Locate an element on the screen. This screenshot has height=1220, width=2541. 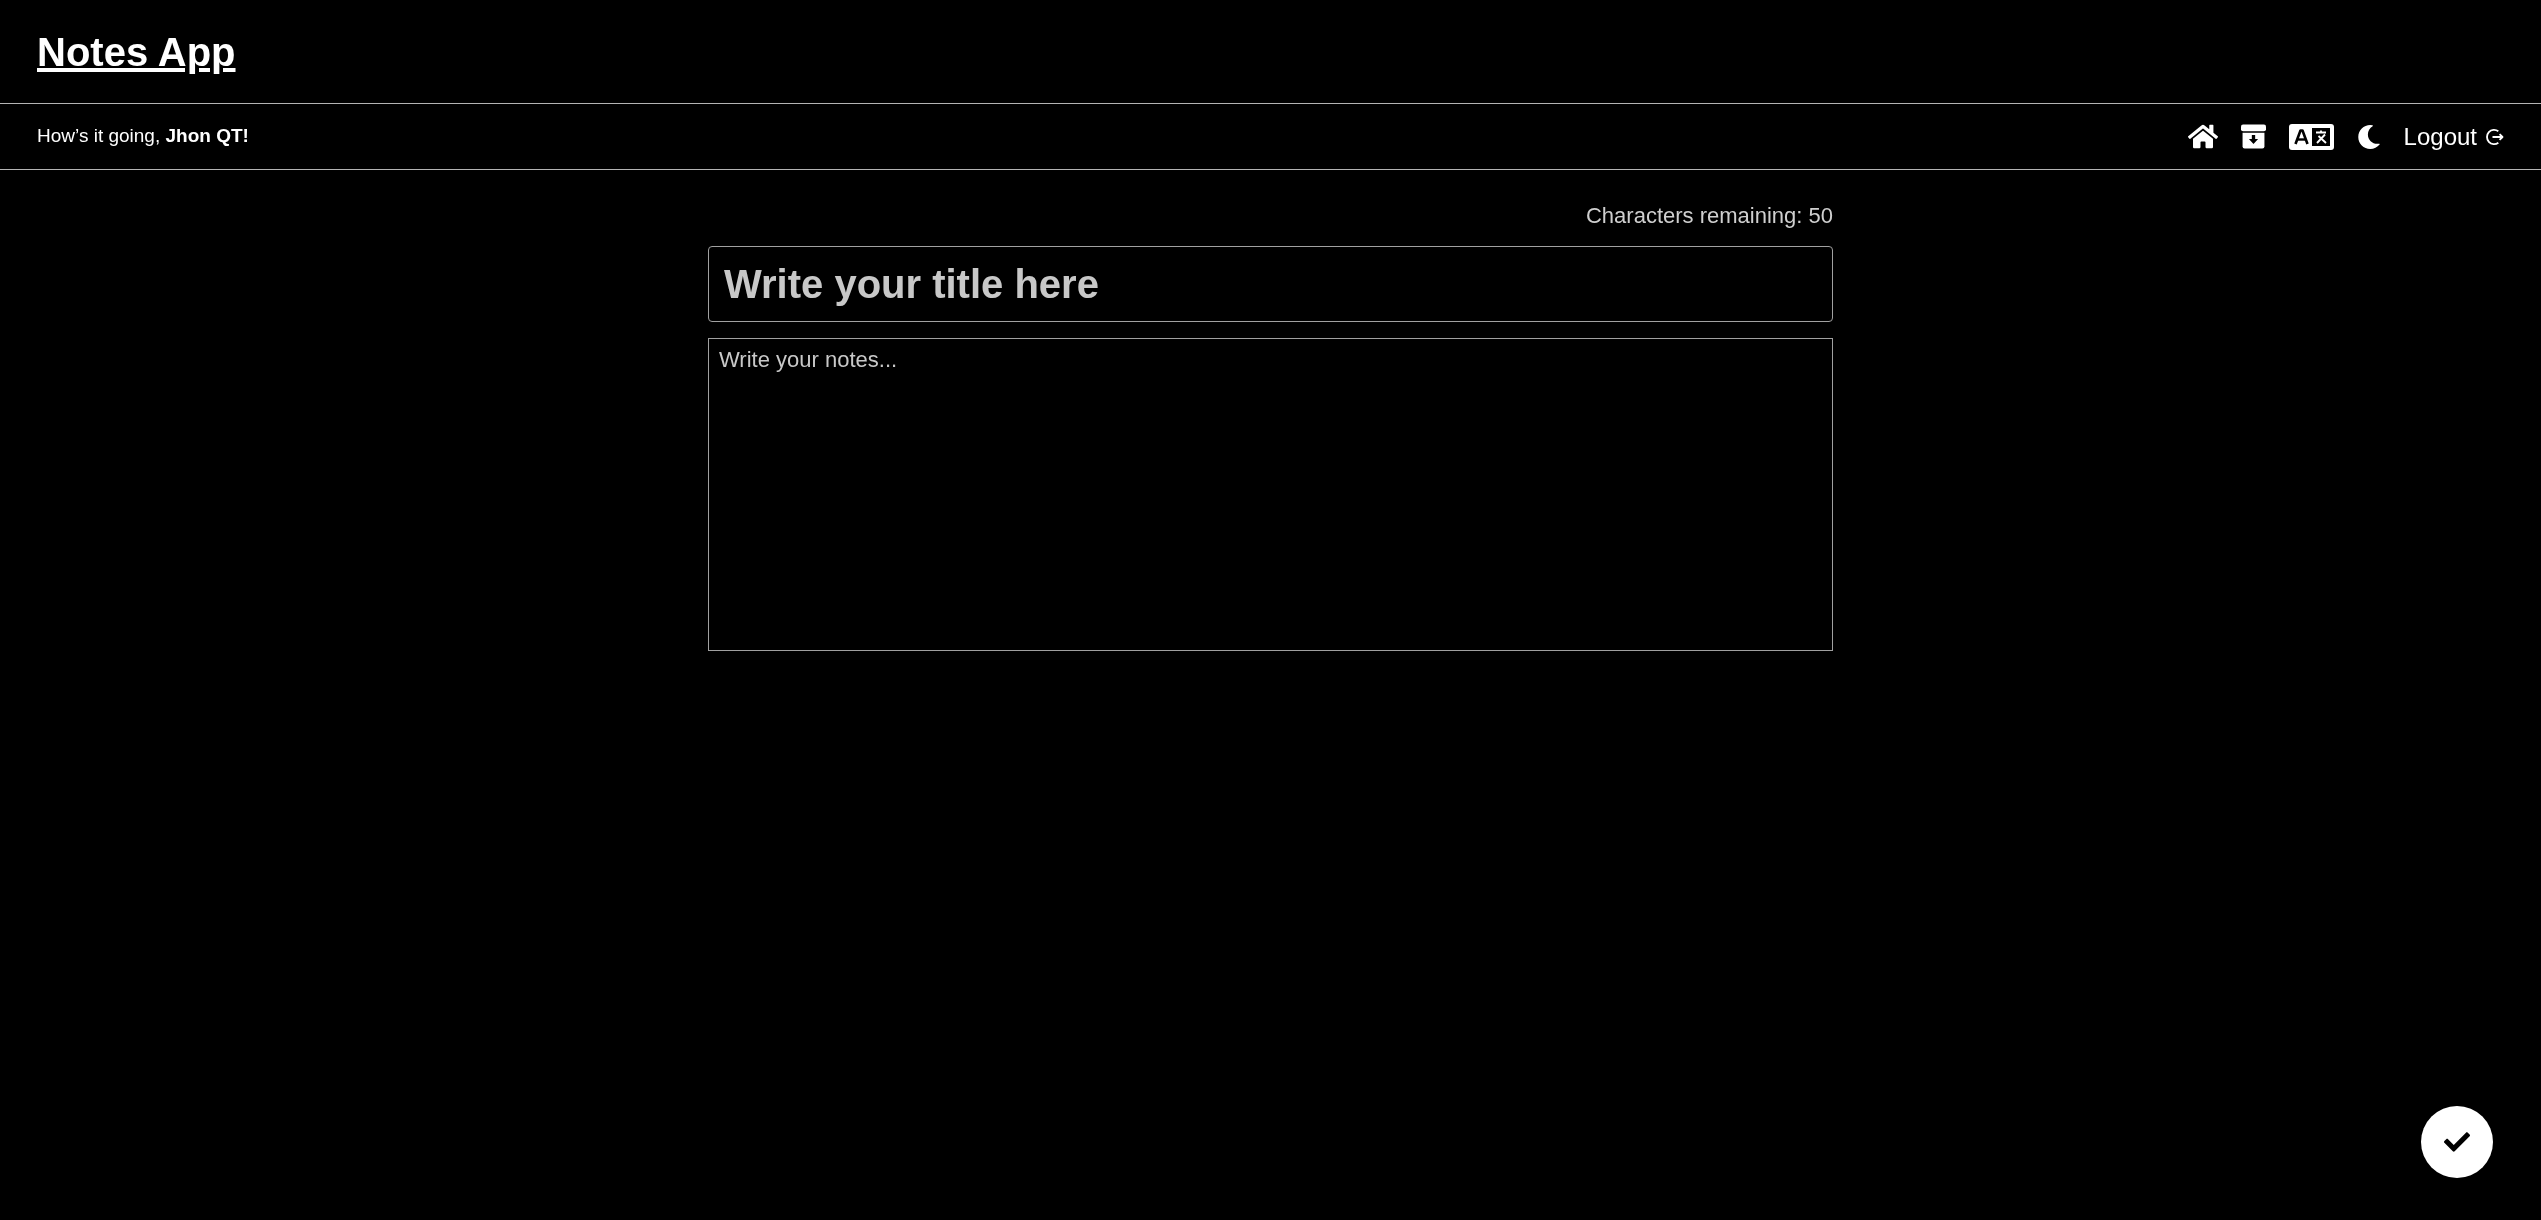
archive-button is located at coordinates (2253, 136).